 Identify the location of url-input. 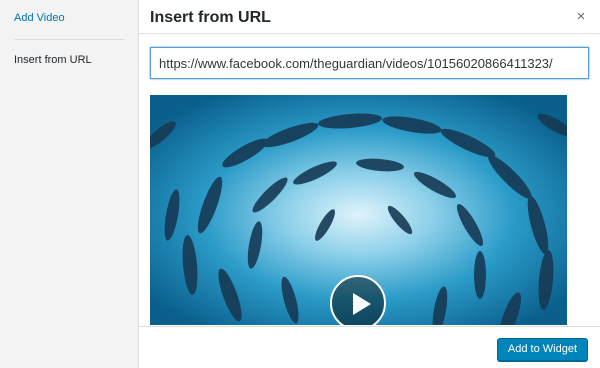
(369, 63).